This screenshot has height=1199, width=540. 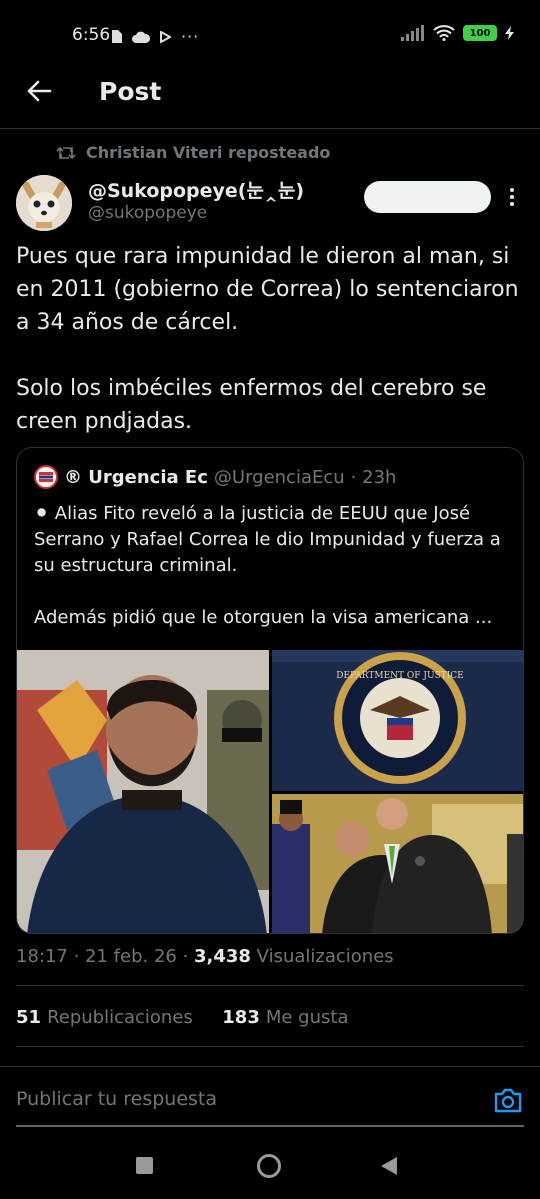 I want to click on post-stats: 51 Republicaciones 183 Me gusta, so click(x=182, y=1017).